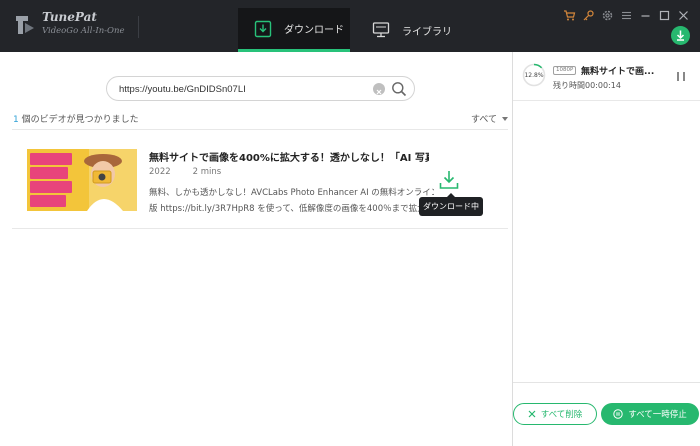  Describe the element at coordinates (607, 14) in the screenshot. I see `settings-icon` at that location.